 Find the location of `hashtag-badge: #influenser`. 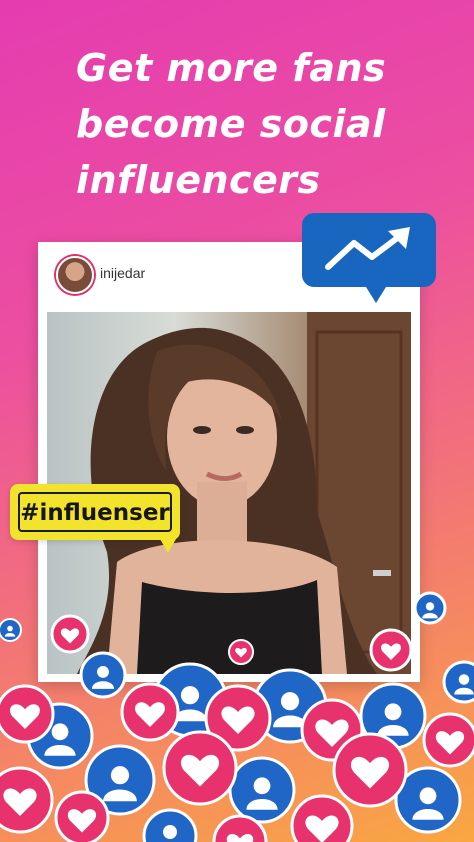

hashtag-badge: #influenser is located at coordinates (95, 518).